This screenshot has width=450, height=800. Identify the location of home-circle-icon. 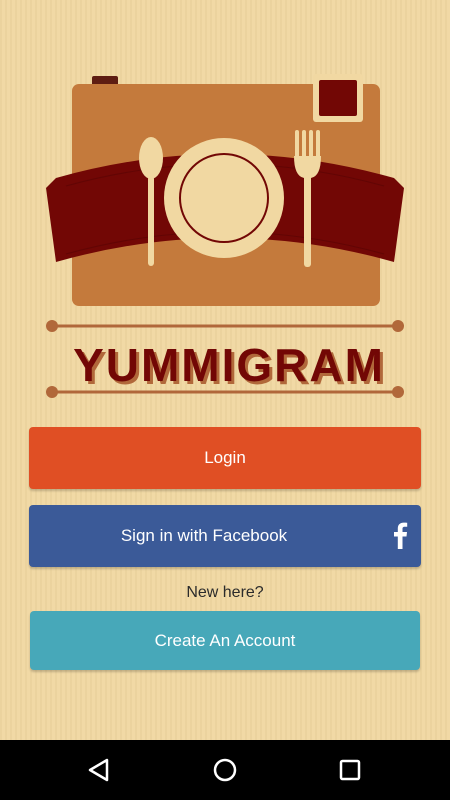
(225, 770).